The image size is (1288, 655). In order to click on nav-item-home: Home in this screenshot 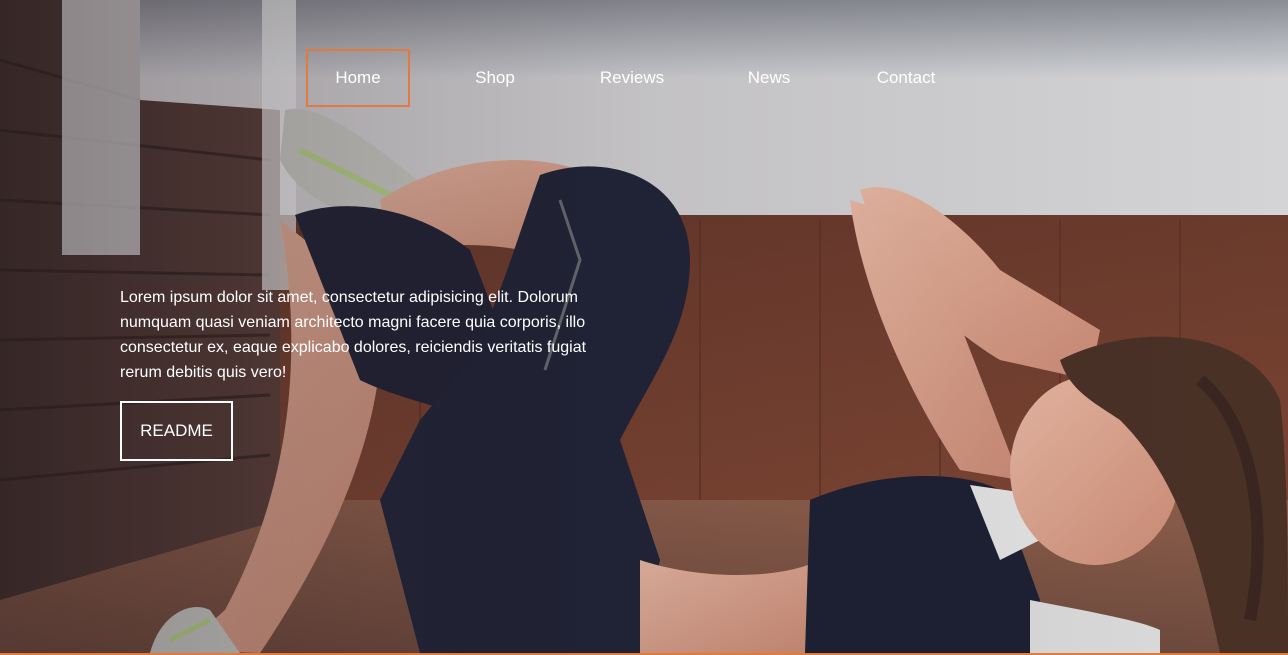, I will do `click(358, 78)`.